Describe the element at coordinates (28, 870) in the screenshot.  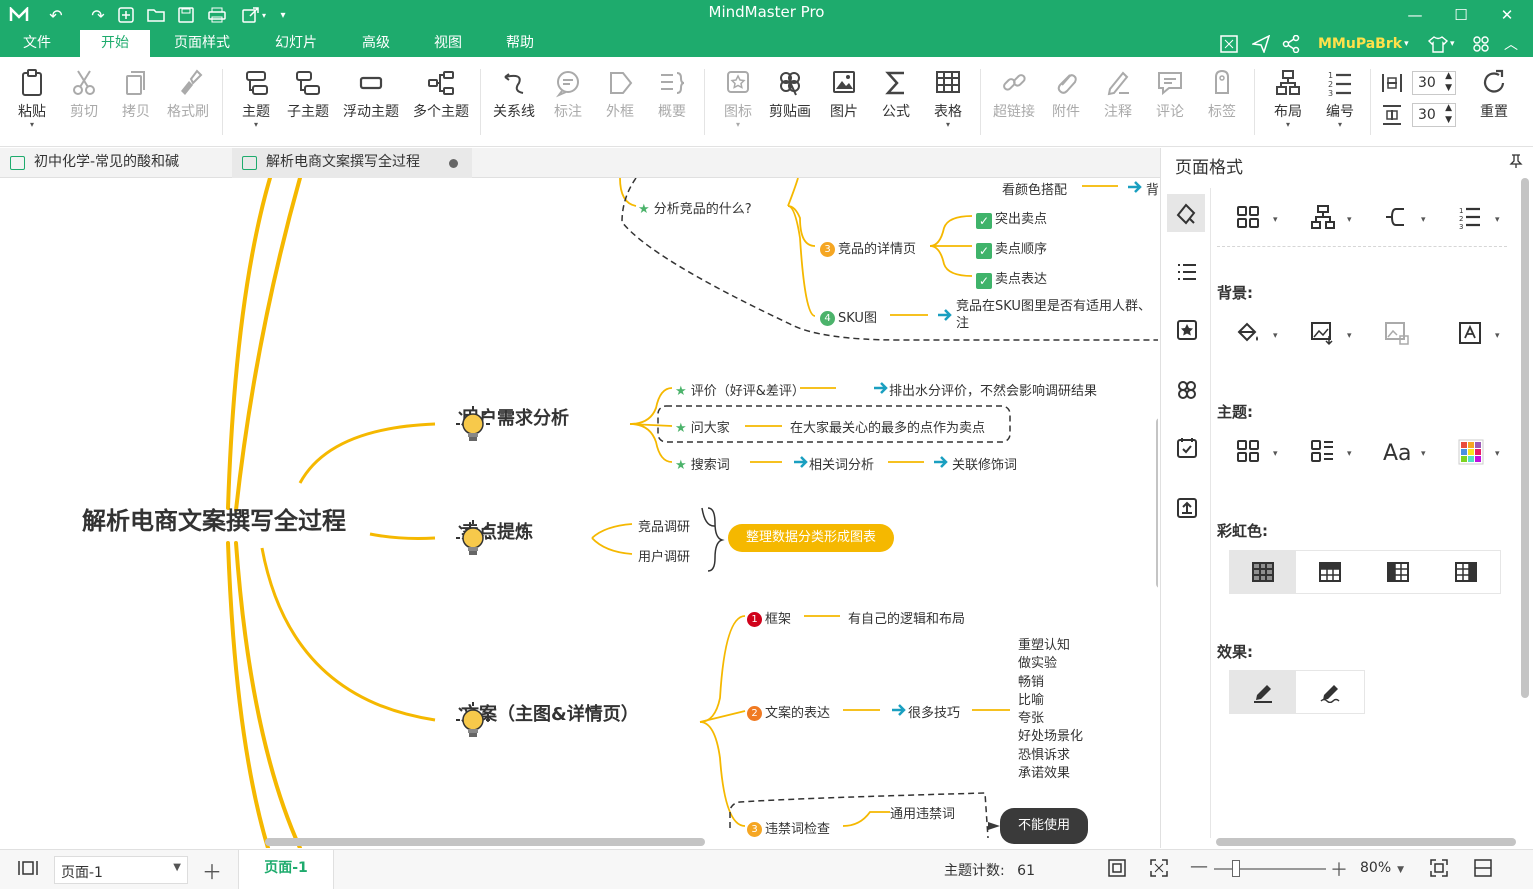
I see `page-outline-toggle-icon` at that location.